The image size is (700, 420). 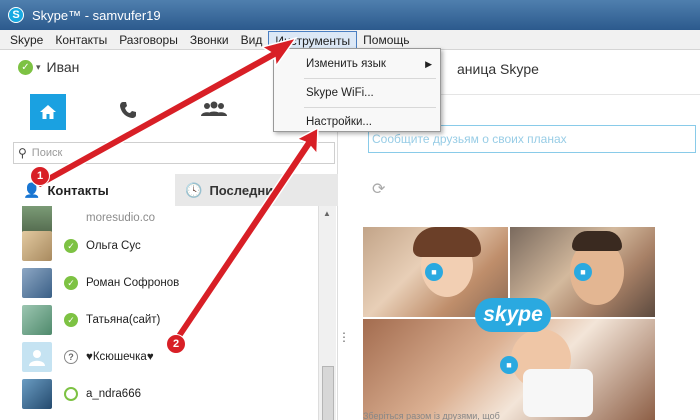 What do you see at coordinates (37, 357) in the screenshot?
I see `default-avatar-icon` at bounding box center [37, 357].